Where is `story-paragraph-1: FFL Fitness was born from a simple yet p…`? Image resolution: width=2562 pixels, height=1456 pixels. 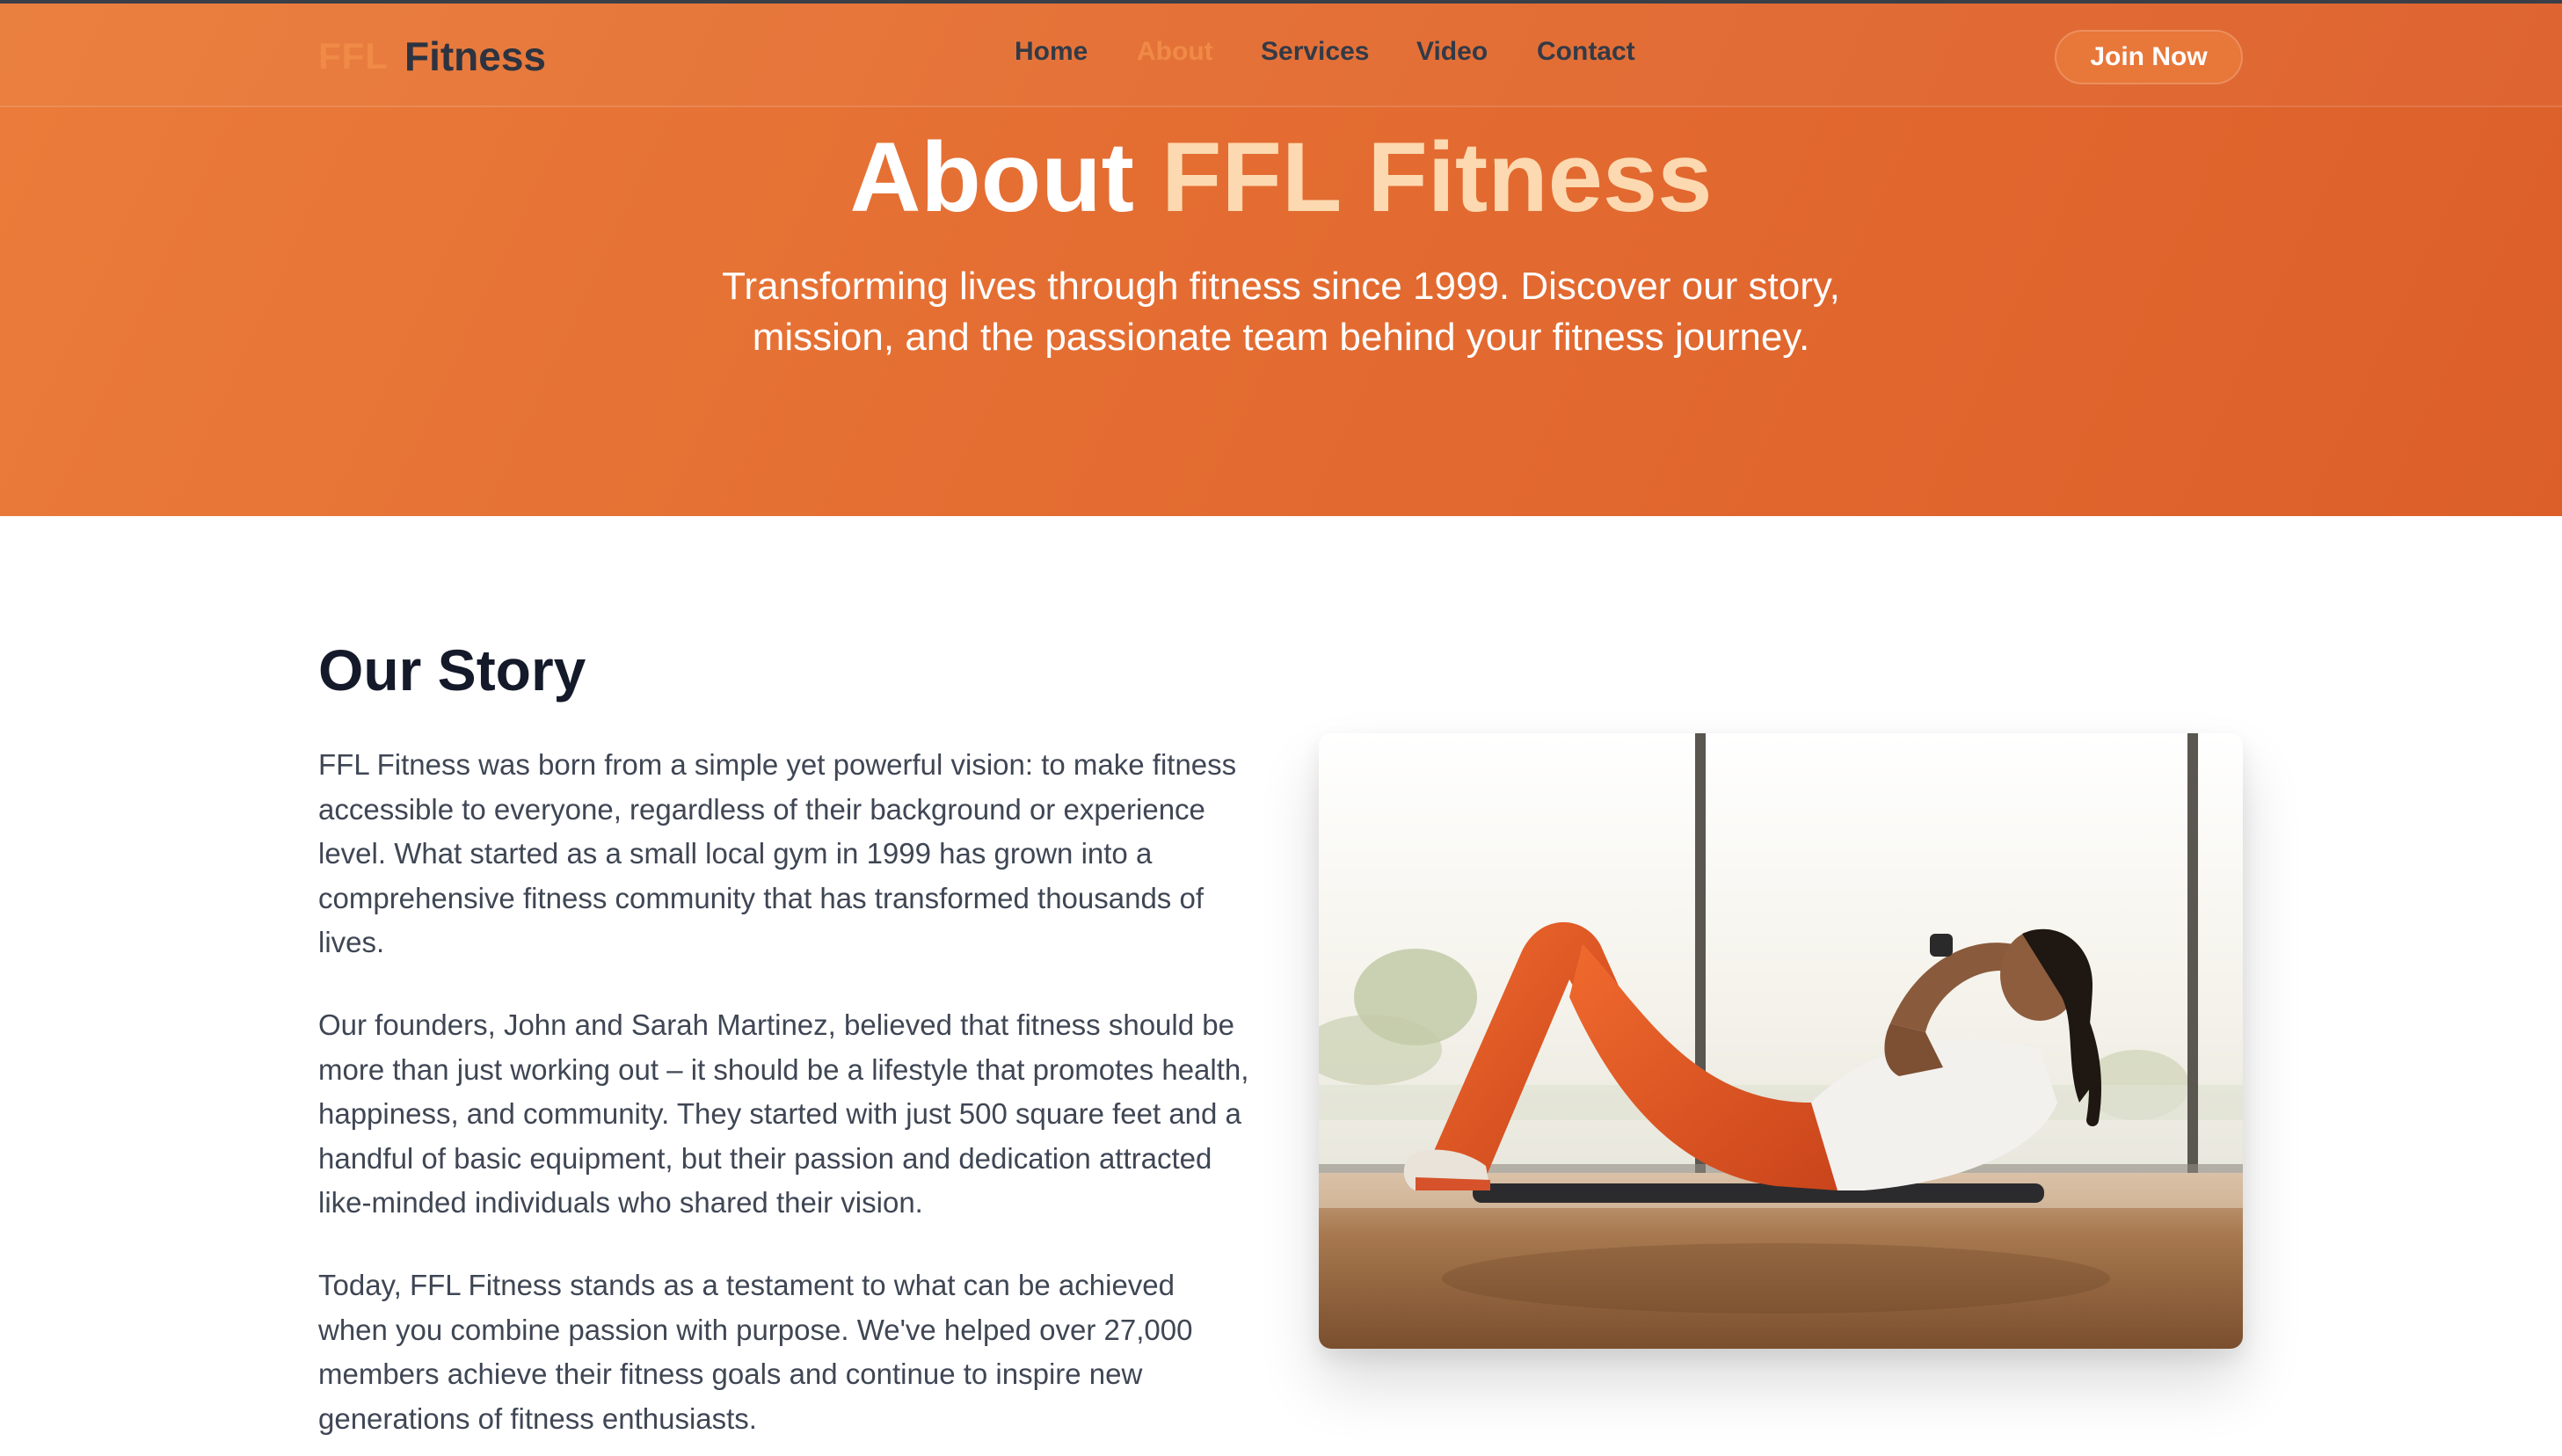
story-paragraph-1: FFL Fitness was born from a simple yet p… is located at coordinates (777, 853).